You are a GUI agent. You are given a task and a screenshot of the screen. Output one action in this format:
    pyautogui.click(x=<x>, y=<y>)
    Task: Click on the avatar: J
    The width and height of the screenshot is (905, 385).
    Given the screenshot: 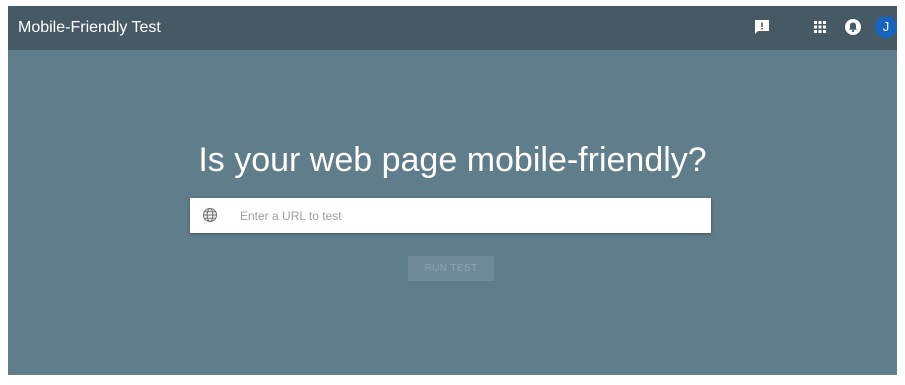 What is the action you would take?
    pyautogui.click(x=886, y=27)
    